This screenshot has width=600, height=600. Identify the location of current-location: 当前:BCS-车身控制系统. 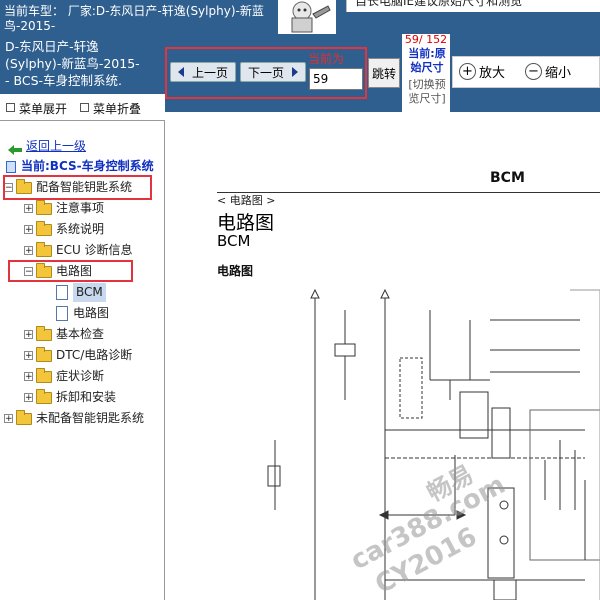
(80, 166).